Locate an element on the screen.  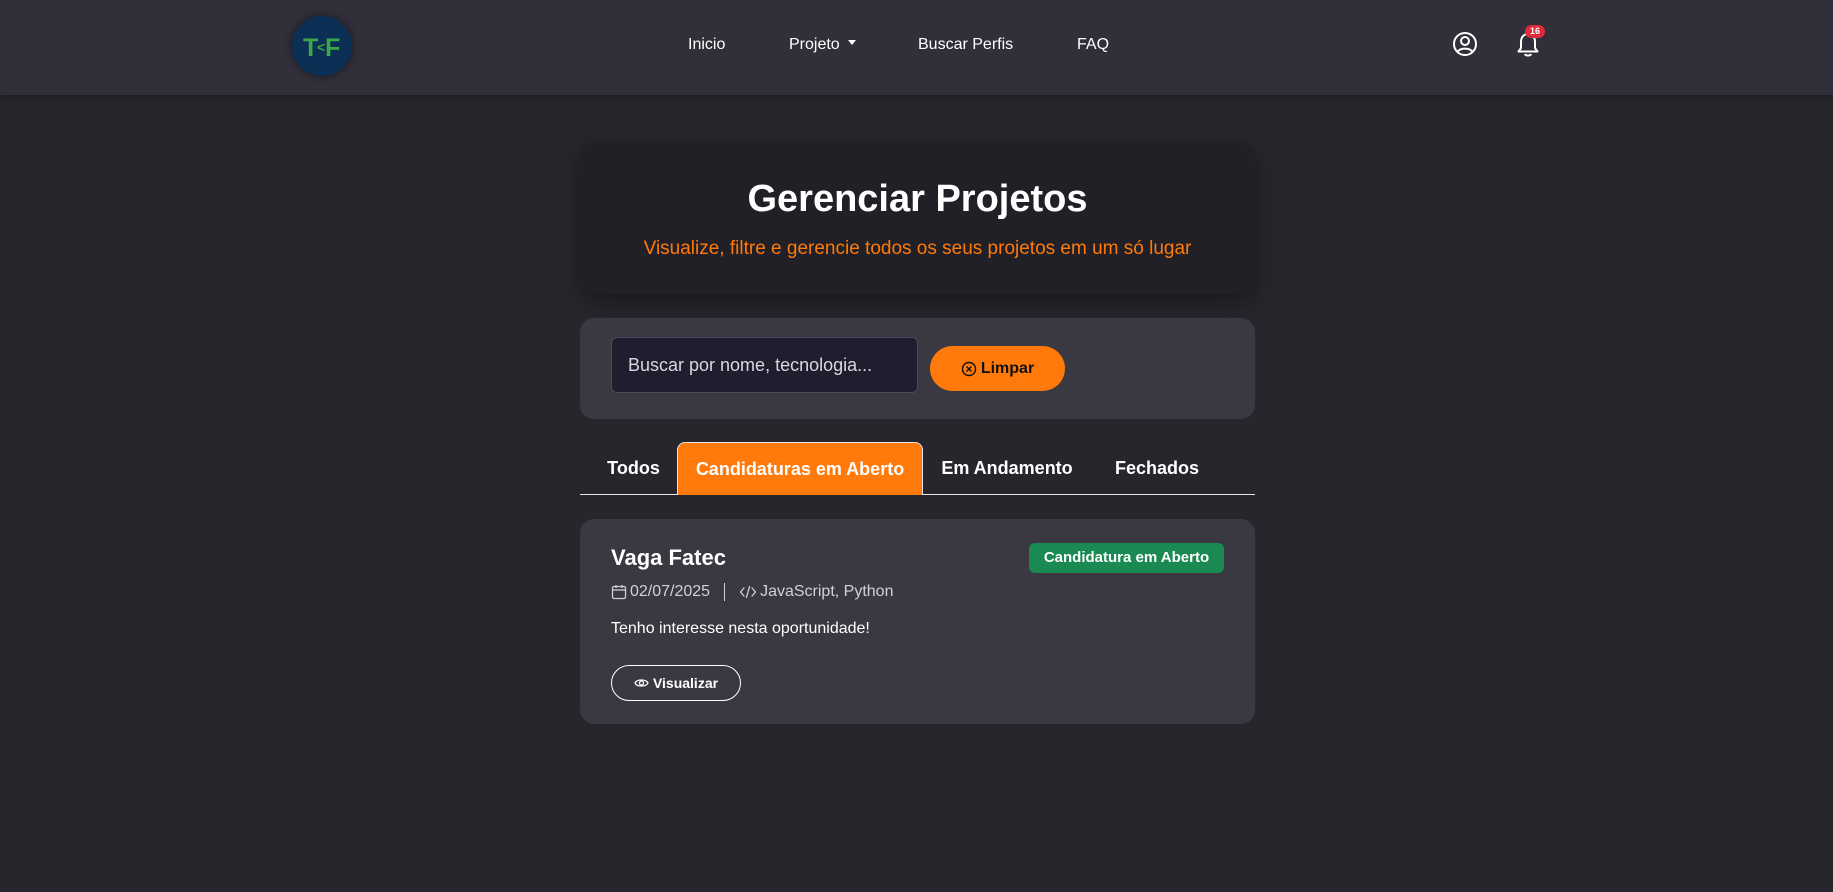
nav-link-projeto: Projeto is located at coordinates (822, 45).